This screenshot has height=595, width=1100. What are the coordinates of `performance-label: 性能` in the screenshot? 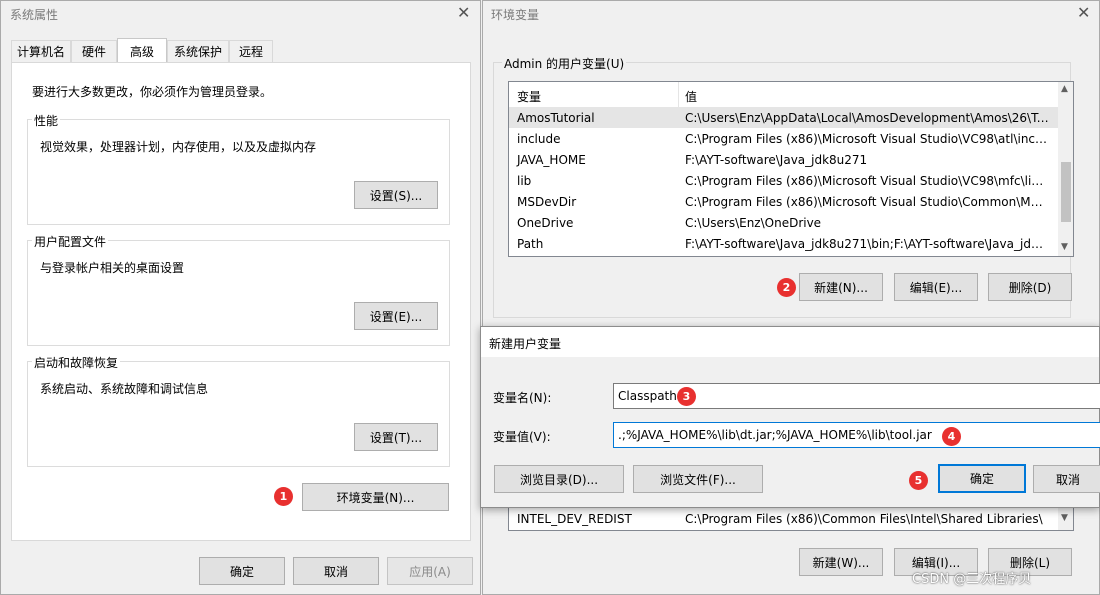 It's located at (46, 120).